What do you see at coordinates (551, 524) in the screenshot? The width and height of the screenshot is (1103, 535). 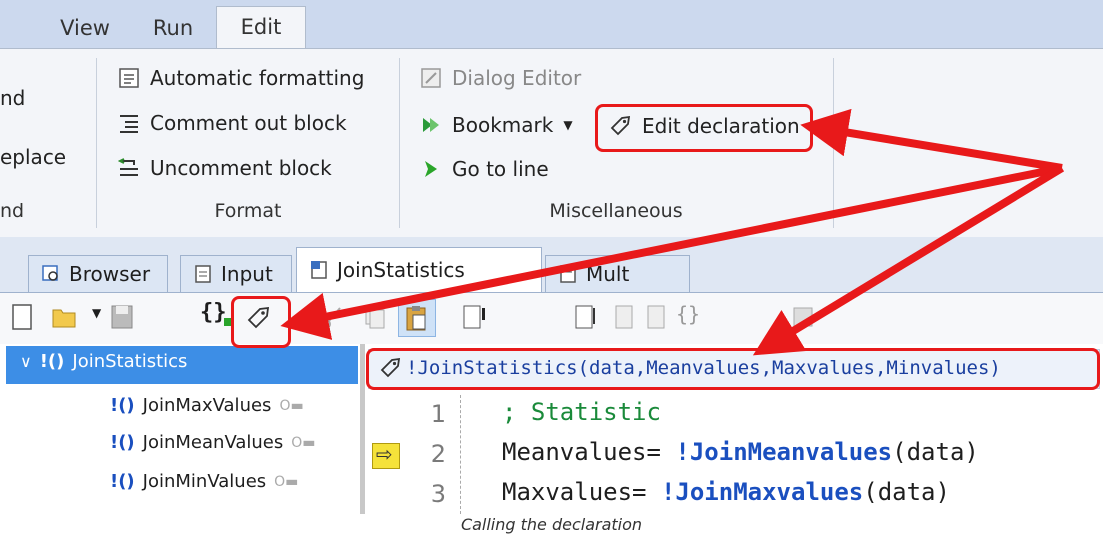 I see `figure-caption: Calling the declaration` at bounding box center [551, 524].